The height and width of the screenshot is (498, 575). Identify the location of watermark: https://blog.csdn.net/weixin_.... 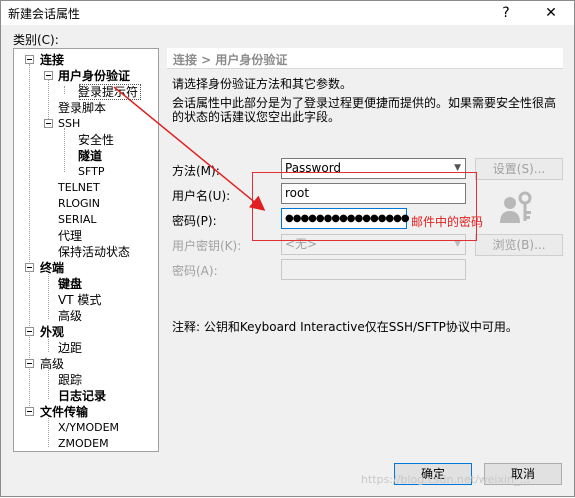
(446, 479).